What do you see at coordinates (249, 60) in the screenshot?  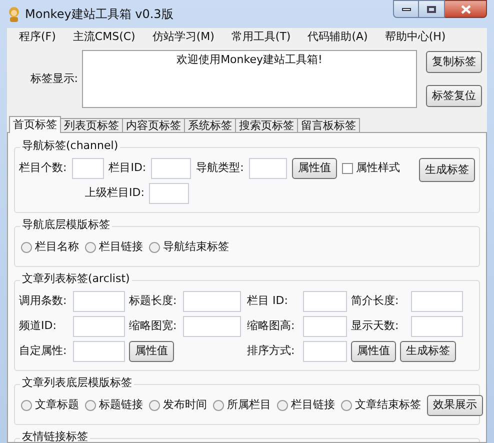 I see `tag-display-text: 欢迎使用Monkey建站工具箱!` at bounding box center [249, 60].